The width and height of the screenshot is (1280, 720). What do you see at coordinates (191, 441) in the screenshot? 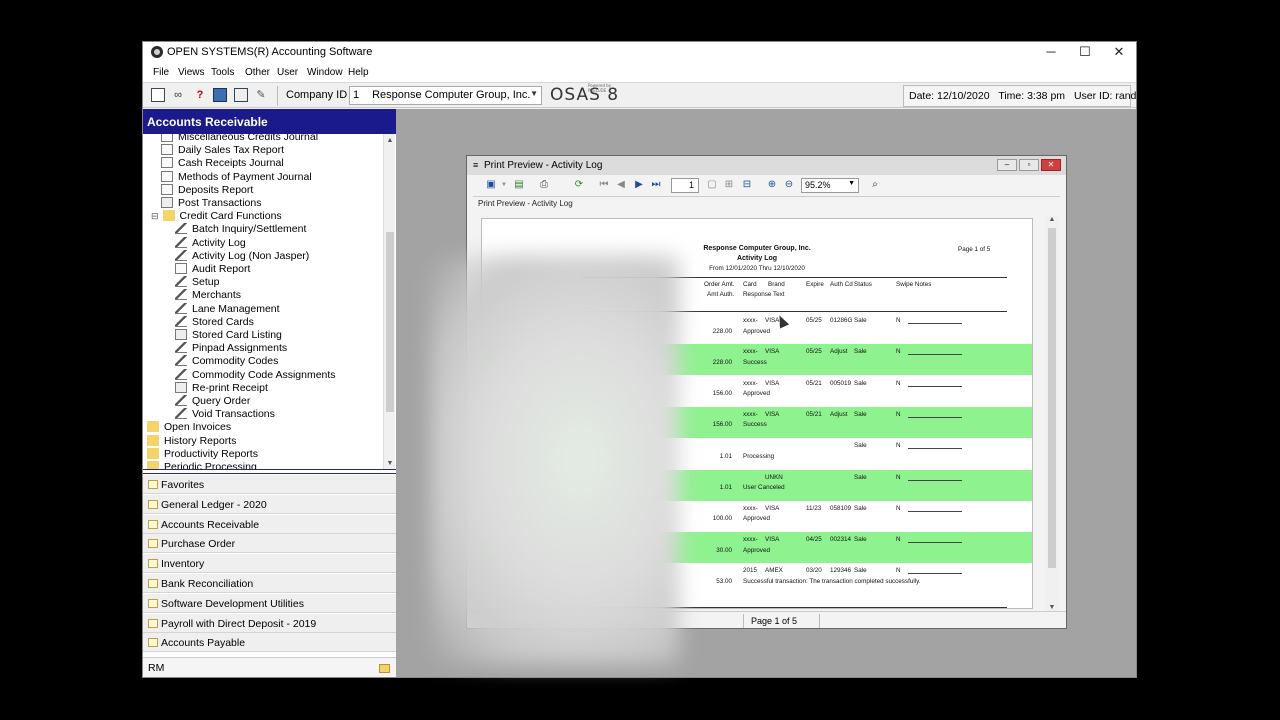
I see `tree-item: History Reports` at bounding box center [191, 441].